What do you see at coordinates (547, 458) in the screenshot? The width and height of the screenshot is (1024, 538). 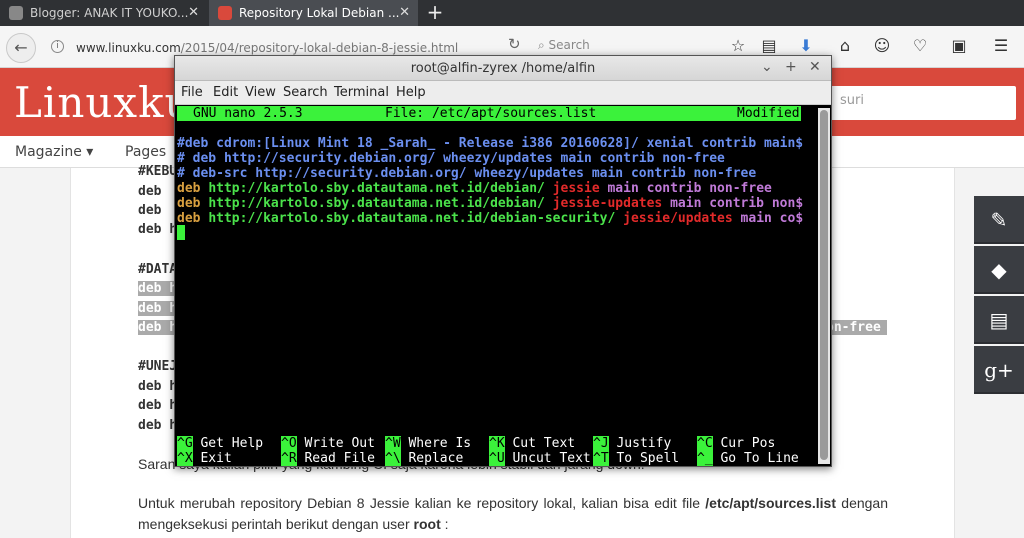 I see `shortcut-label: Uncut Text` at bounding box center [547, 458].